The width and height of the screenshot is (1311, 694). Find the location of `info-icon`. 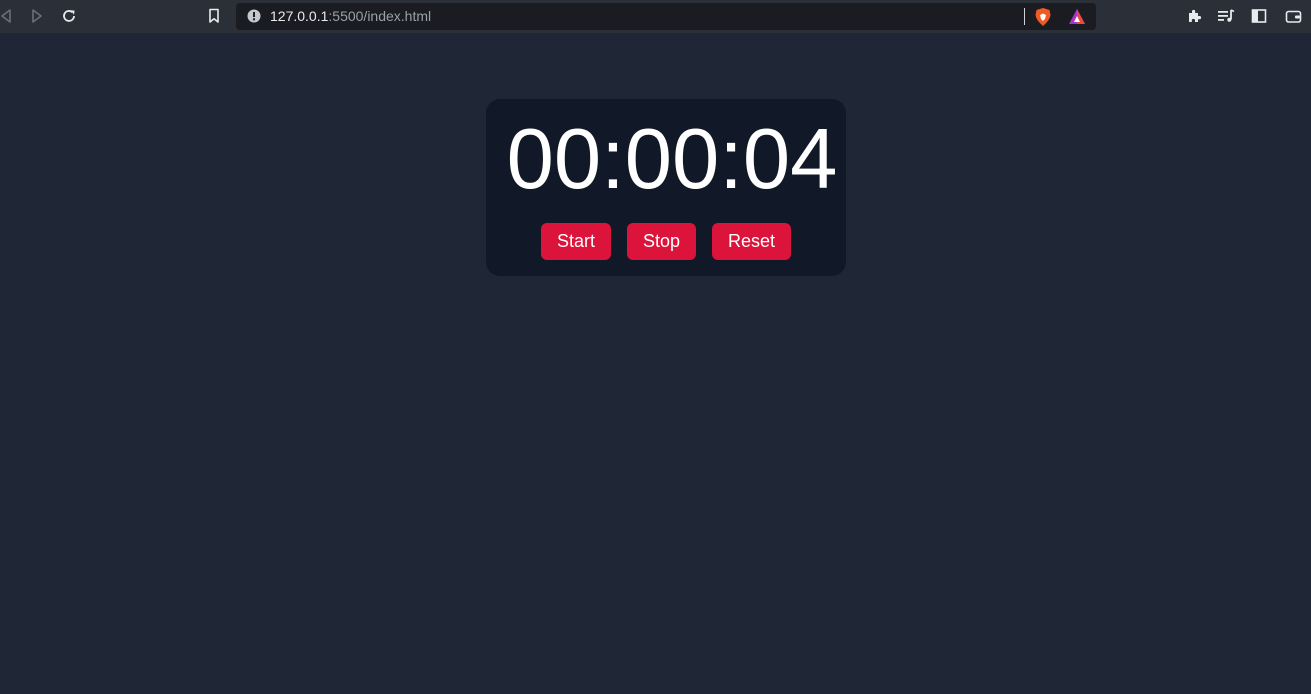

info-icon is located at coordinates (254, 16).